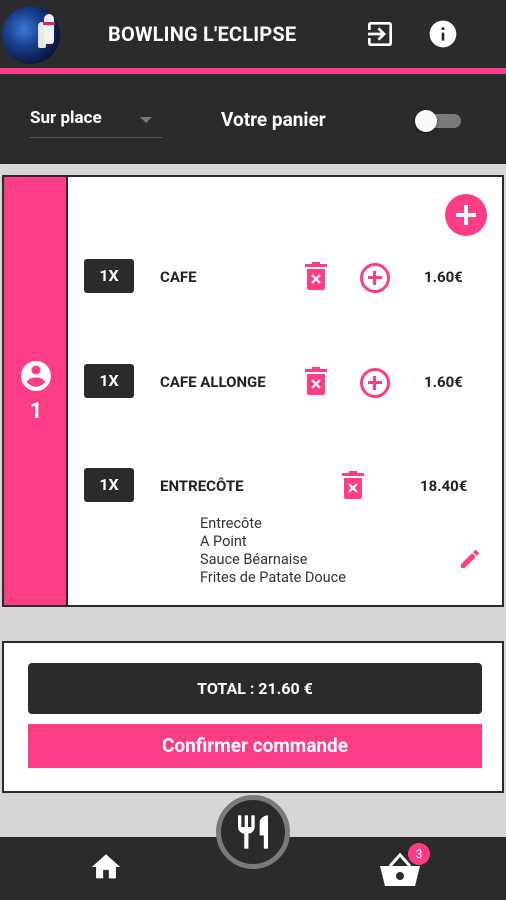 The width and height of the screenshot is (506, 900). Describe the element at coordinates (202, 34) in the screenshot. I see `app-title: BOWLING L'ECLIPSE` at that location.